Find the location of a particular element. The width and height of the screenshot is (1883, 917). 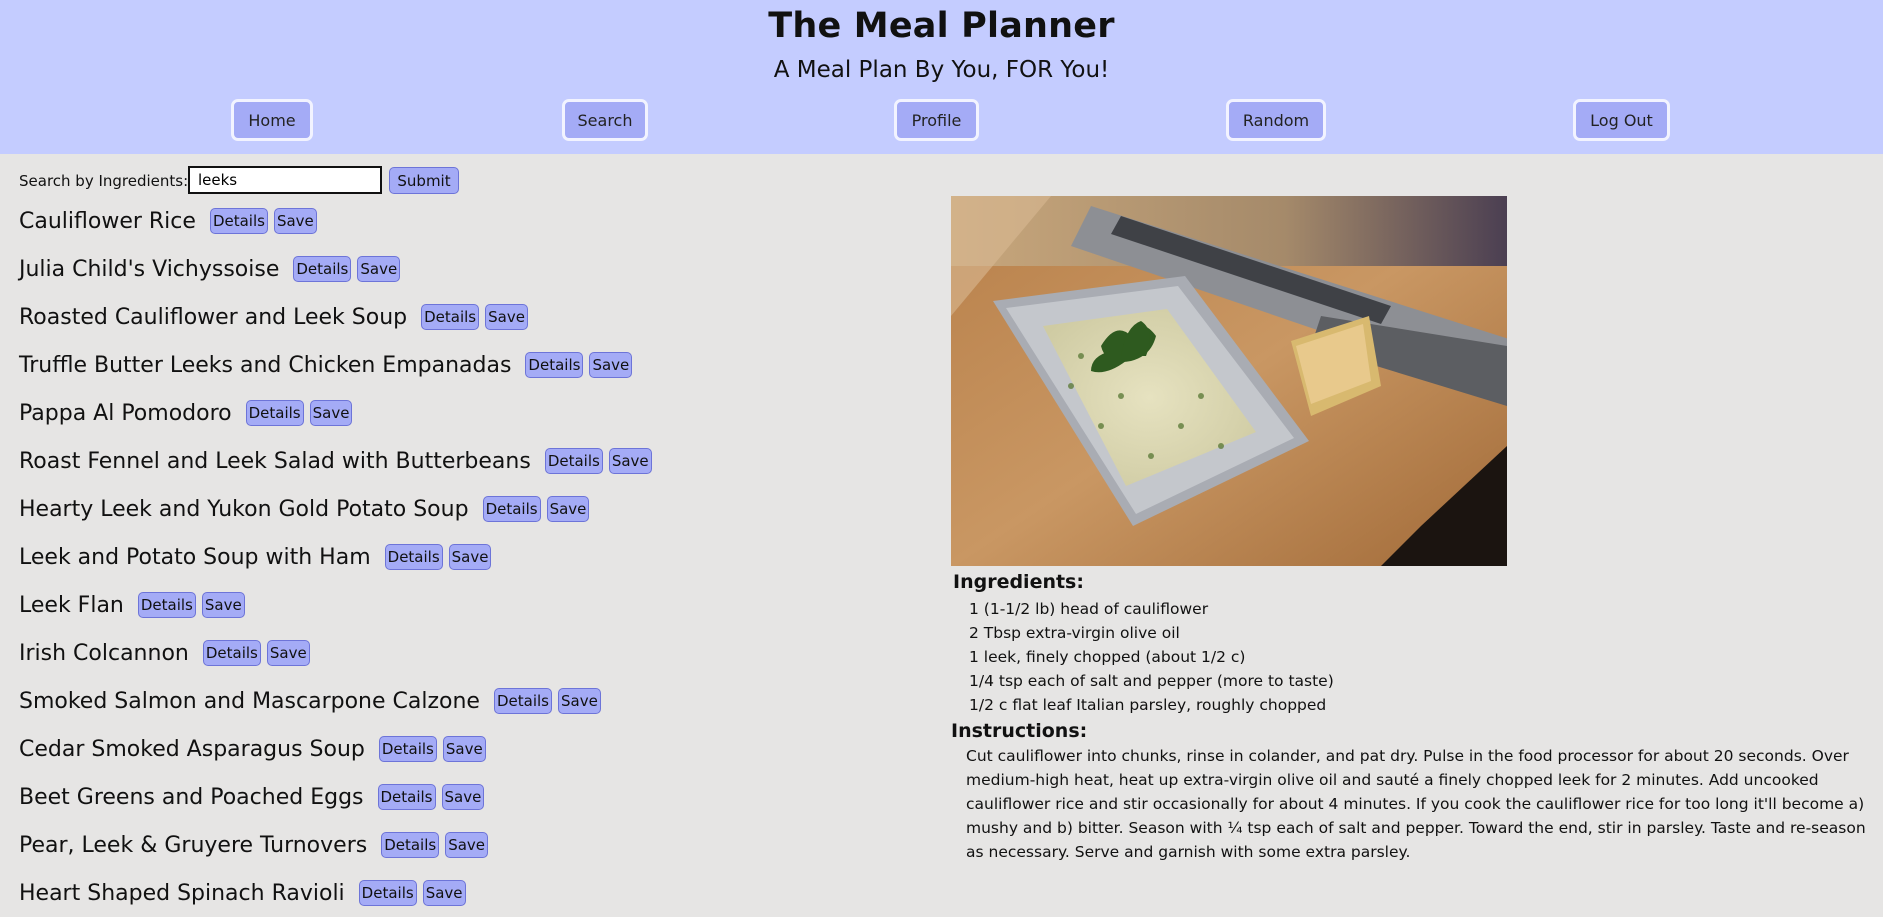

nav-home-button: Home is located at coordinates (272, 120).